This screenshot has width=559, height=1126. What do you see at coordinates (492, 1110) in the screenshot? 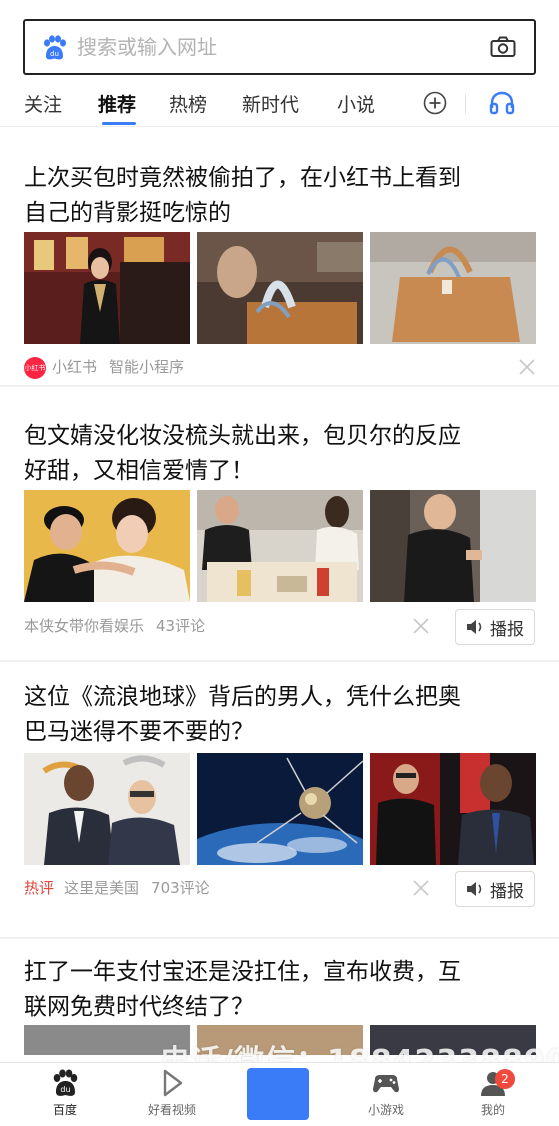
I see `nav-label: 我的` at bounding box center [492, 1110].